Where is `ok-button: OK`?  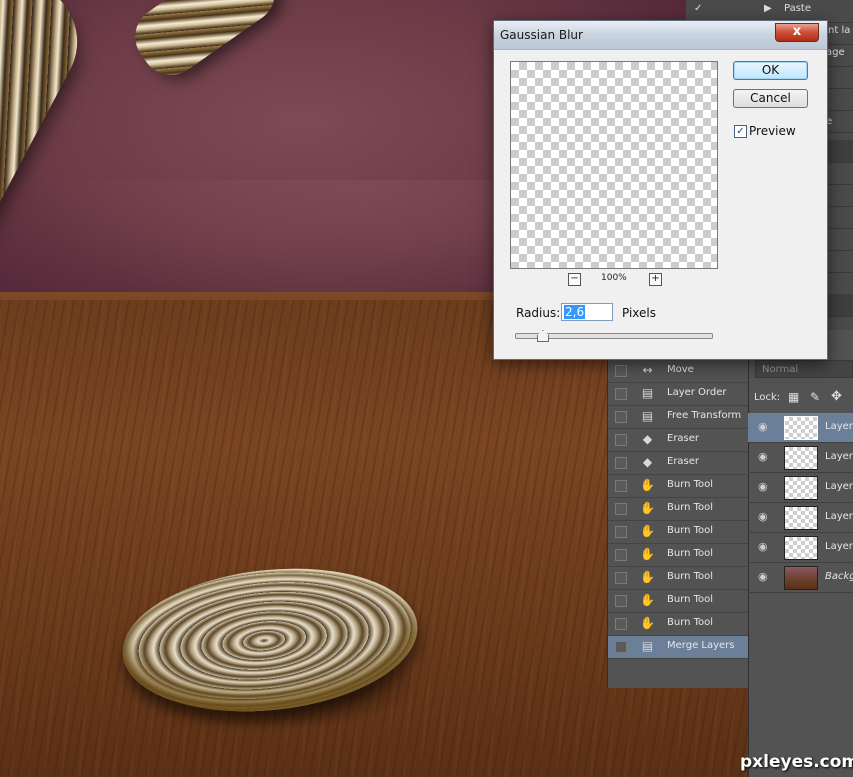
ok-button: OK is located at coordinates (770, 70).